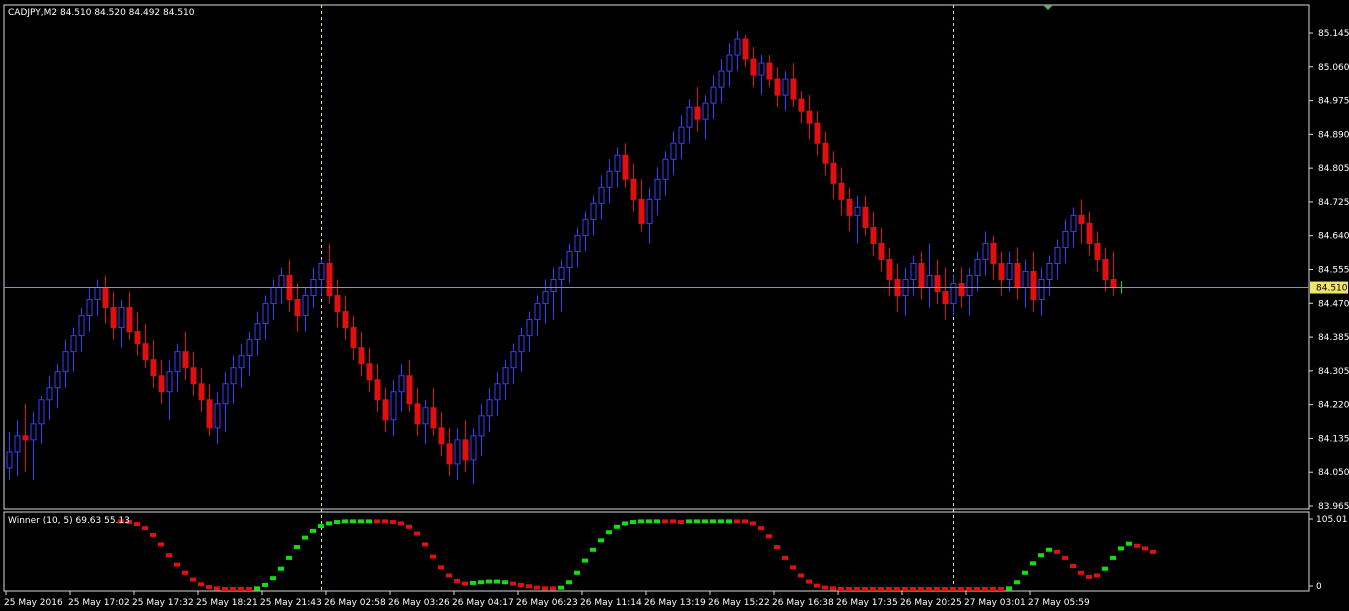  What do you see at coordinates (101, 13) in the screenshot?
I see `symbol-info-label: CADJPY,M2 84.510 84.520 84.492 84.510` at bounding box center [101, 13].